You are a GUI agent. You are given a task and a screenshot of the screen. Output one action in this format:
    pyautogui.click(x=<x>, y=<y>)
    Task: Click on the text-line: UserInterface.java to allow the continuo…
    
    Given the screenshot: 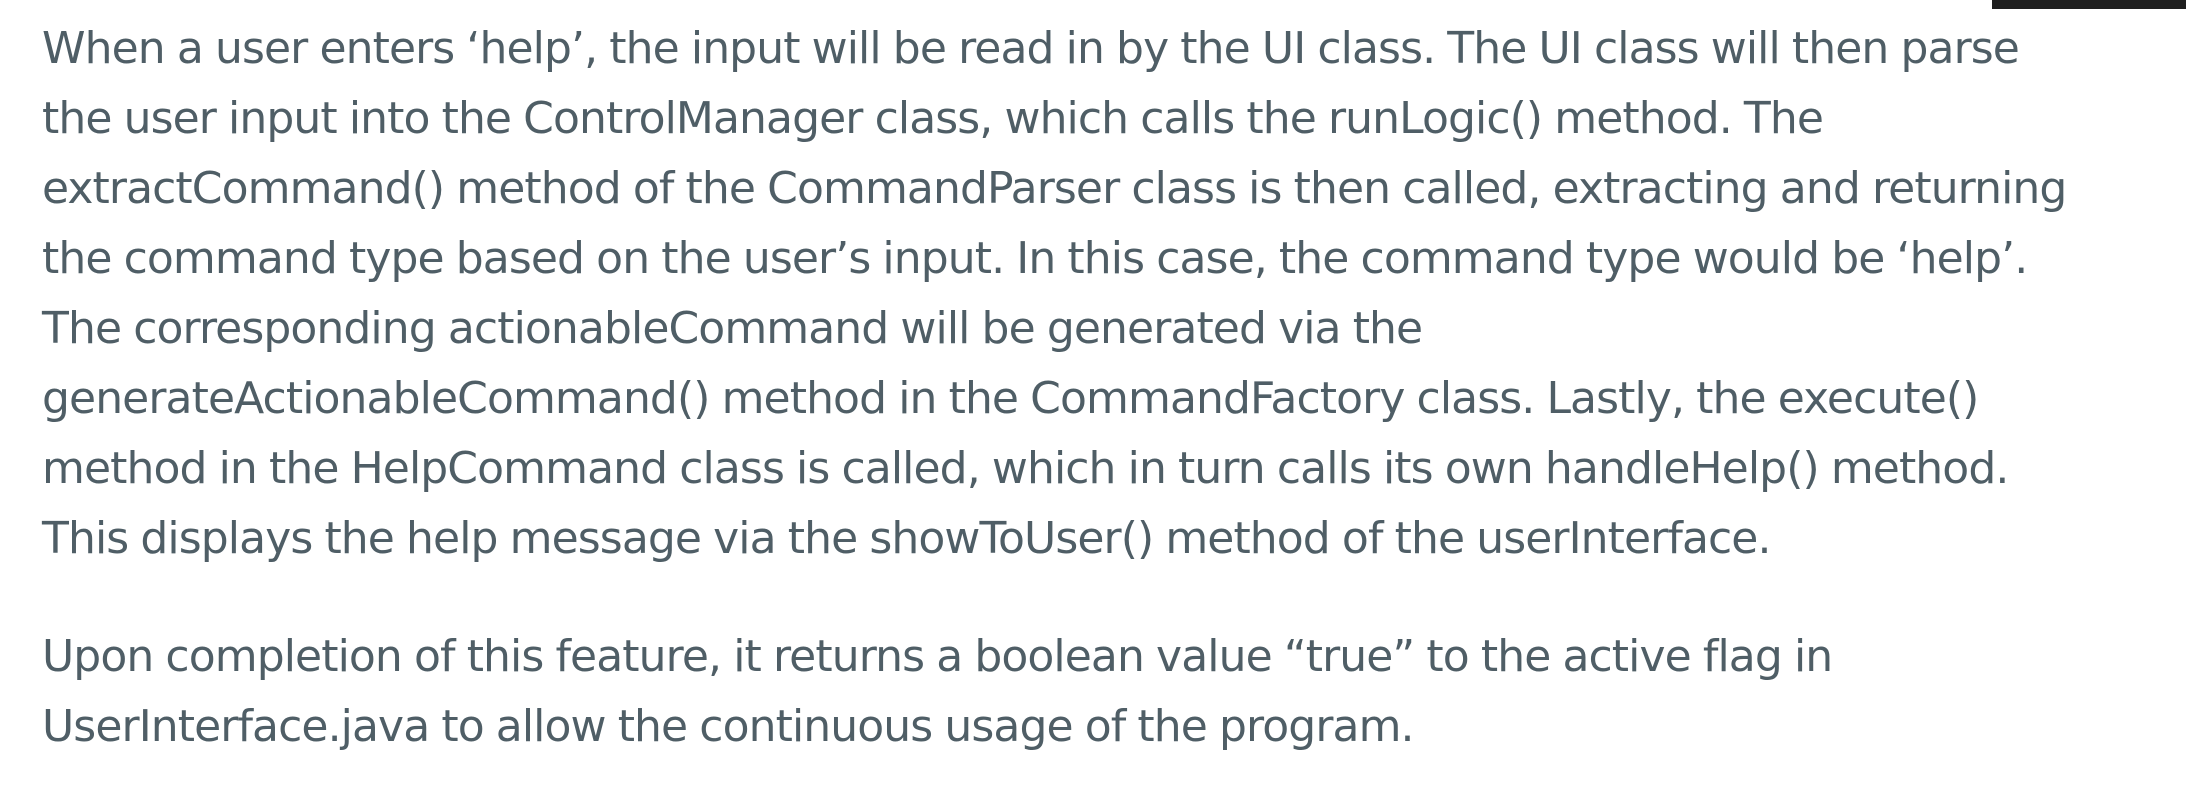 What is the action you would take?
    pyautogui.click(x=728, y=726)
    